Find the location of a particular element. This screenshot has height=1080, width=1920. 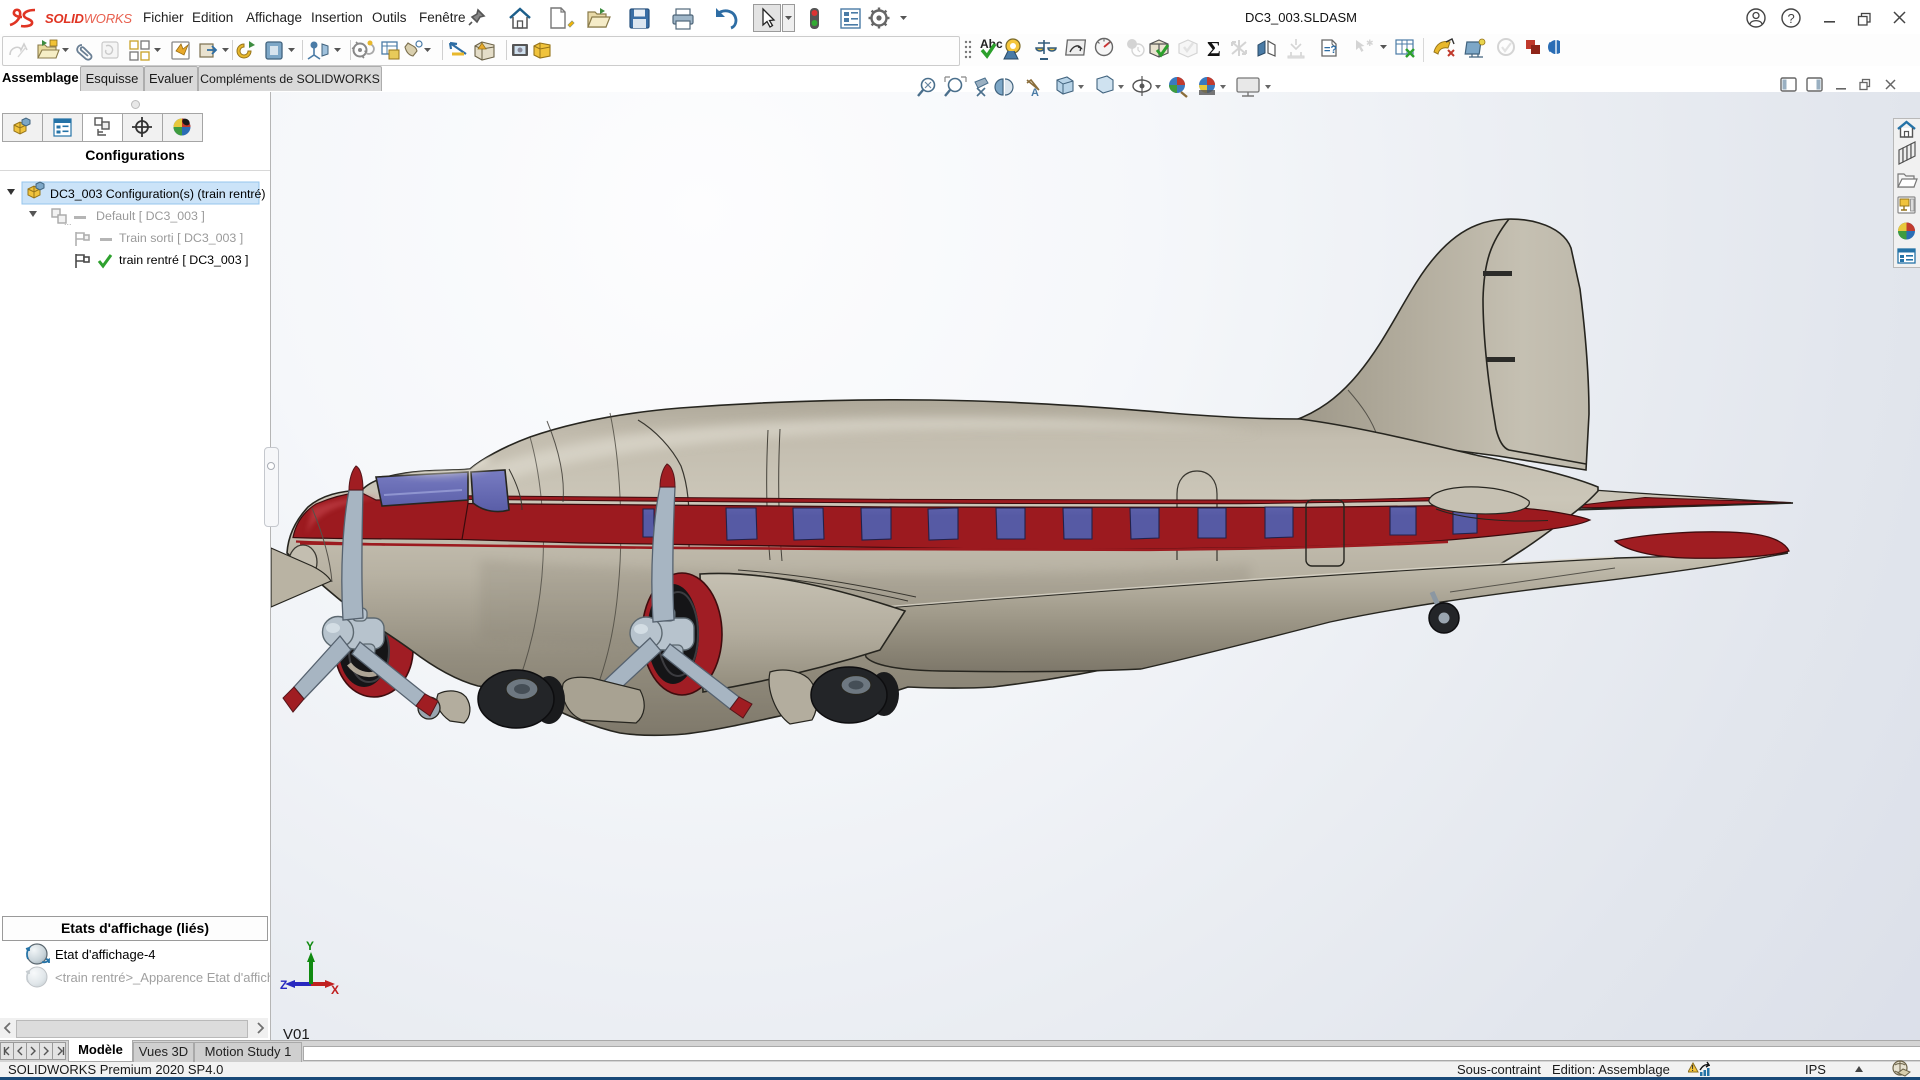

svg-text: Y is located at coordinates (310, 946).